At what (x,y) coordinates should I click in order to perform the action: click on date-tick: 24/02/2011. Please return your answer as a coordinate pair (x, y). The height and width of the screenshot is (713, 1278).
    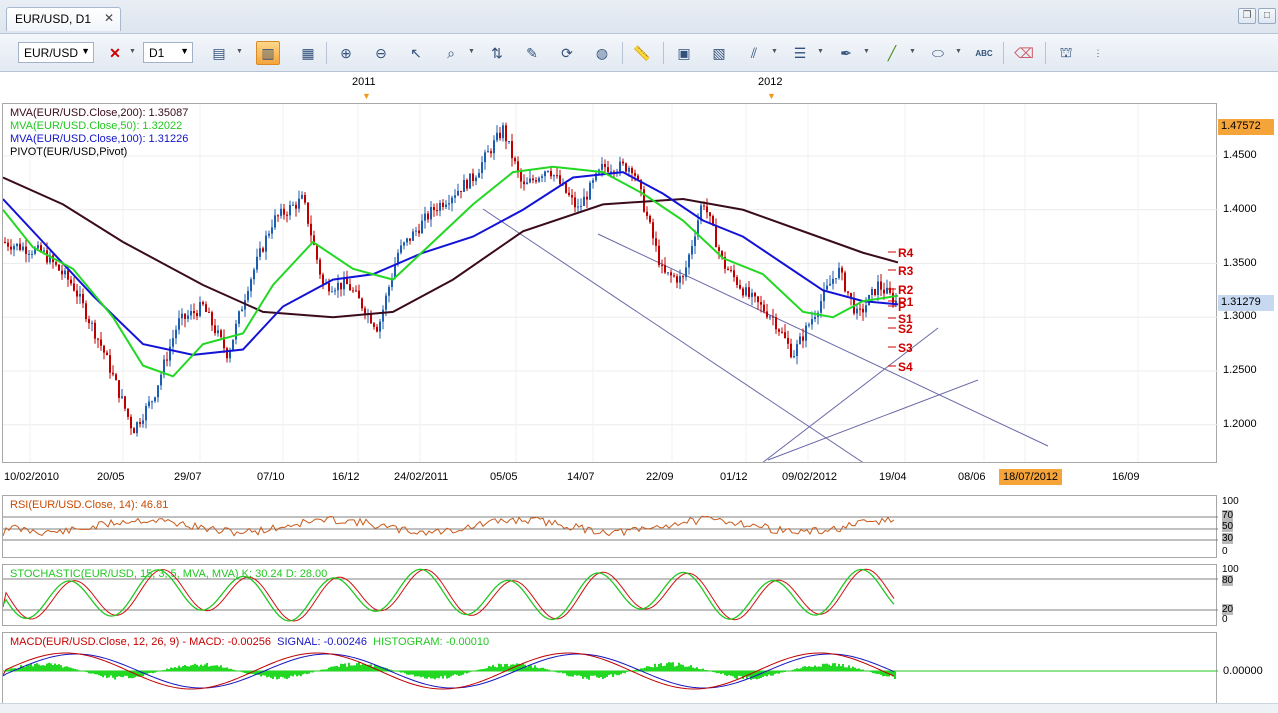
    Looking at the image, I should click on (421, 477).